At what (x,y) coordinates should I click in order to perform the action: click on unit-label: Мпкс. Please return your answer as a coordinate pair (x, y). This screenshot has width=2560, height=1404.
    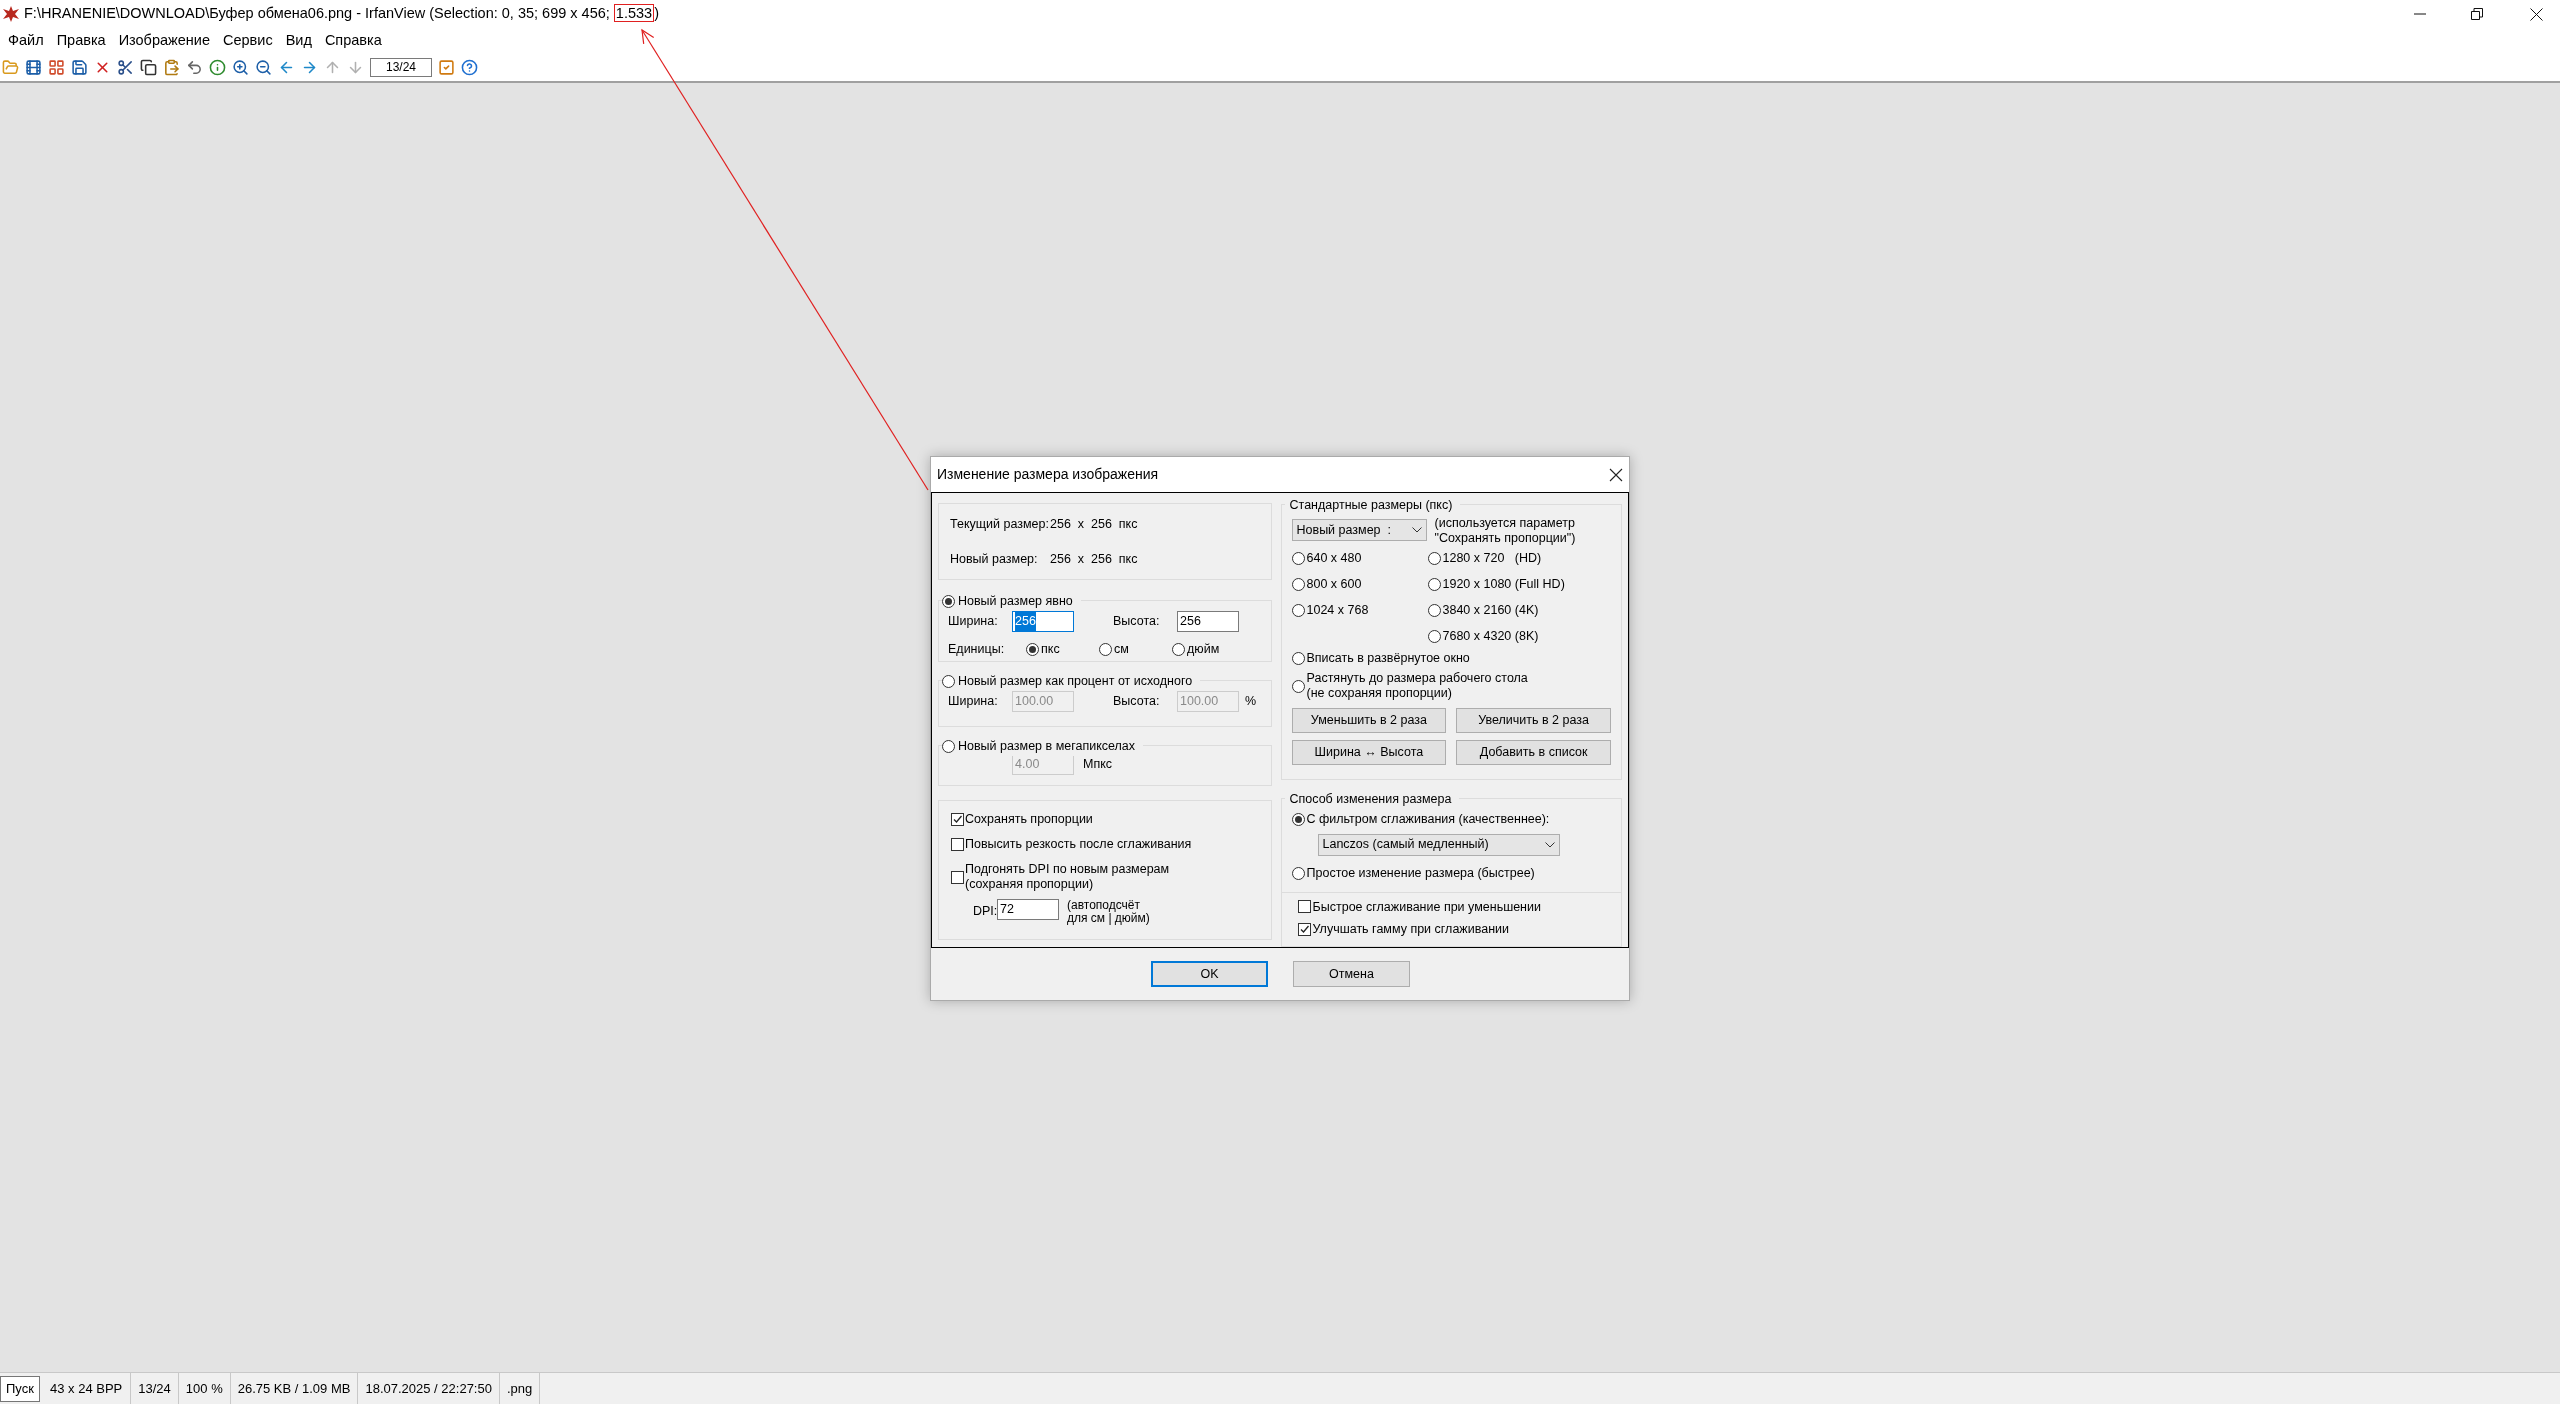
    Looking at the image, I should click on (1098, 765).